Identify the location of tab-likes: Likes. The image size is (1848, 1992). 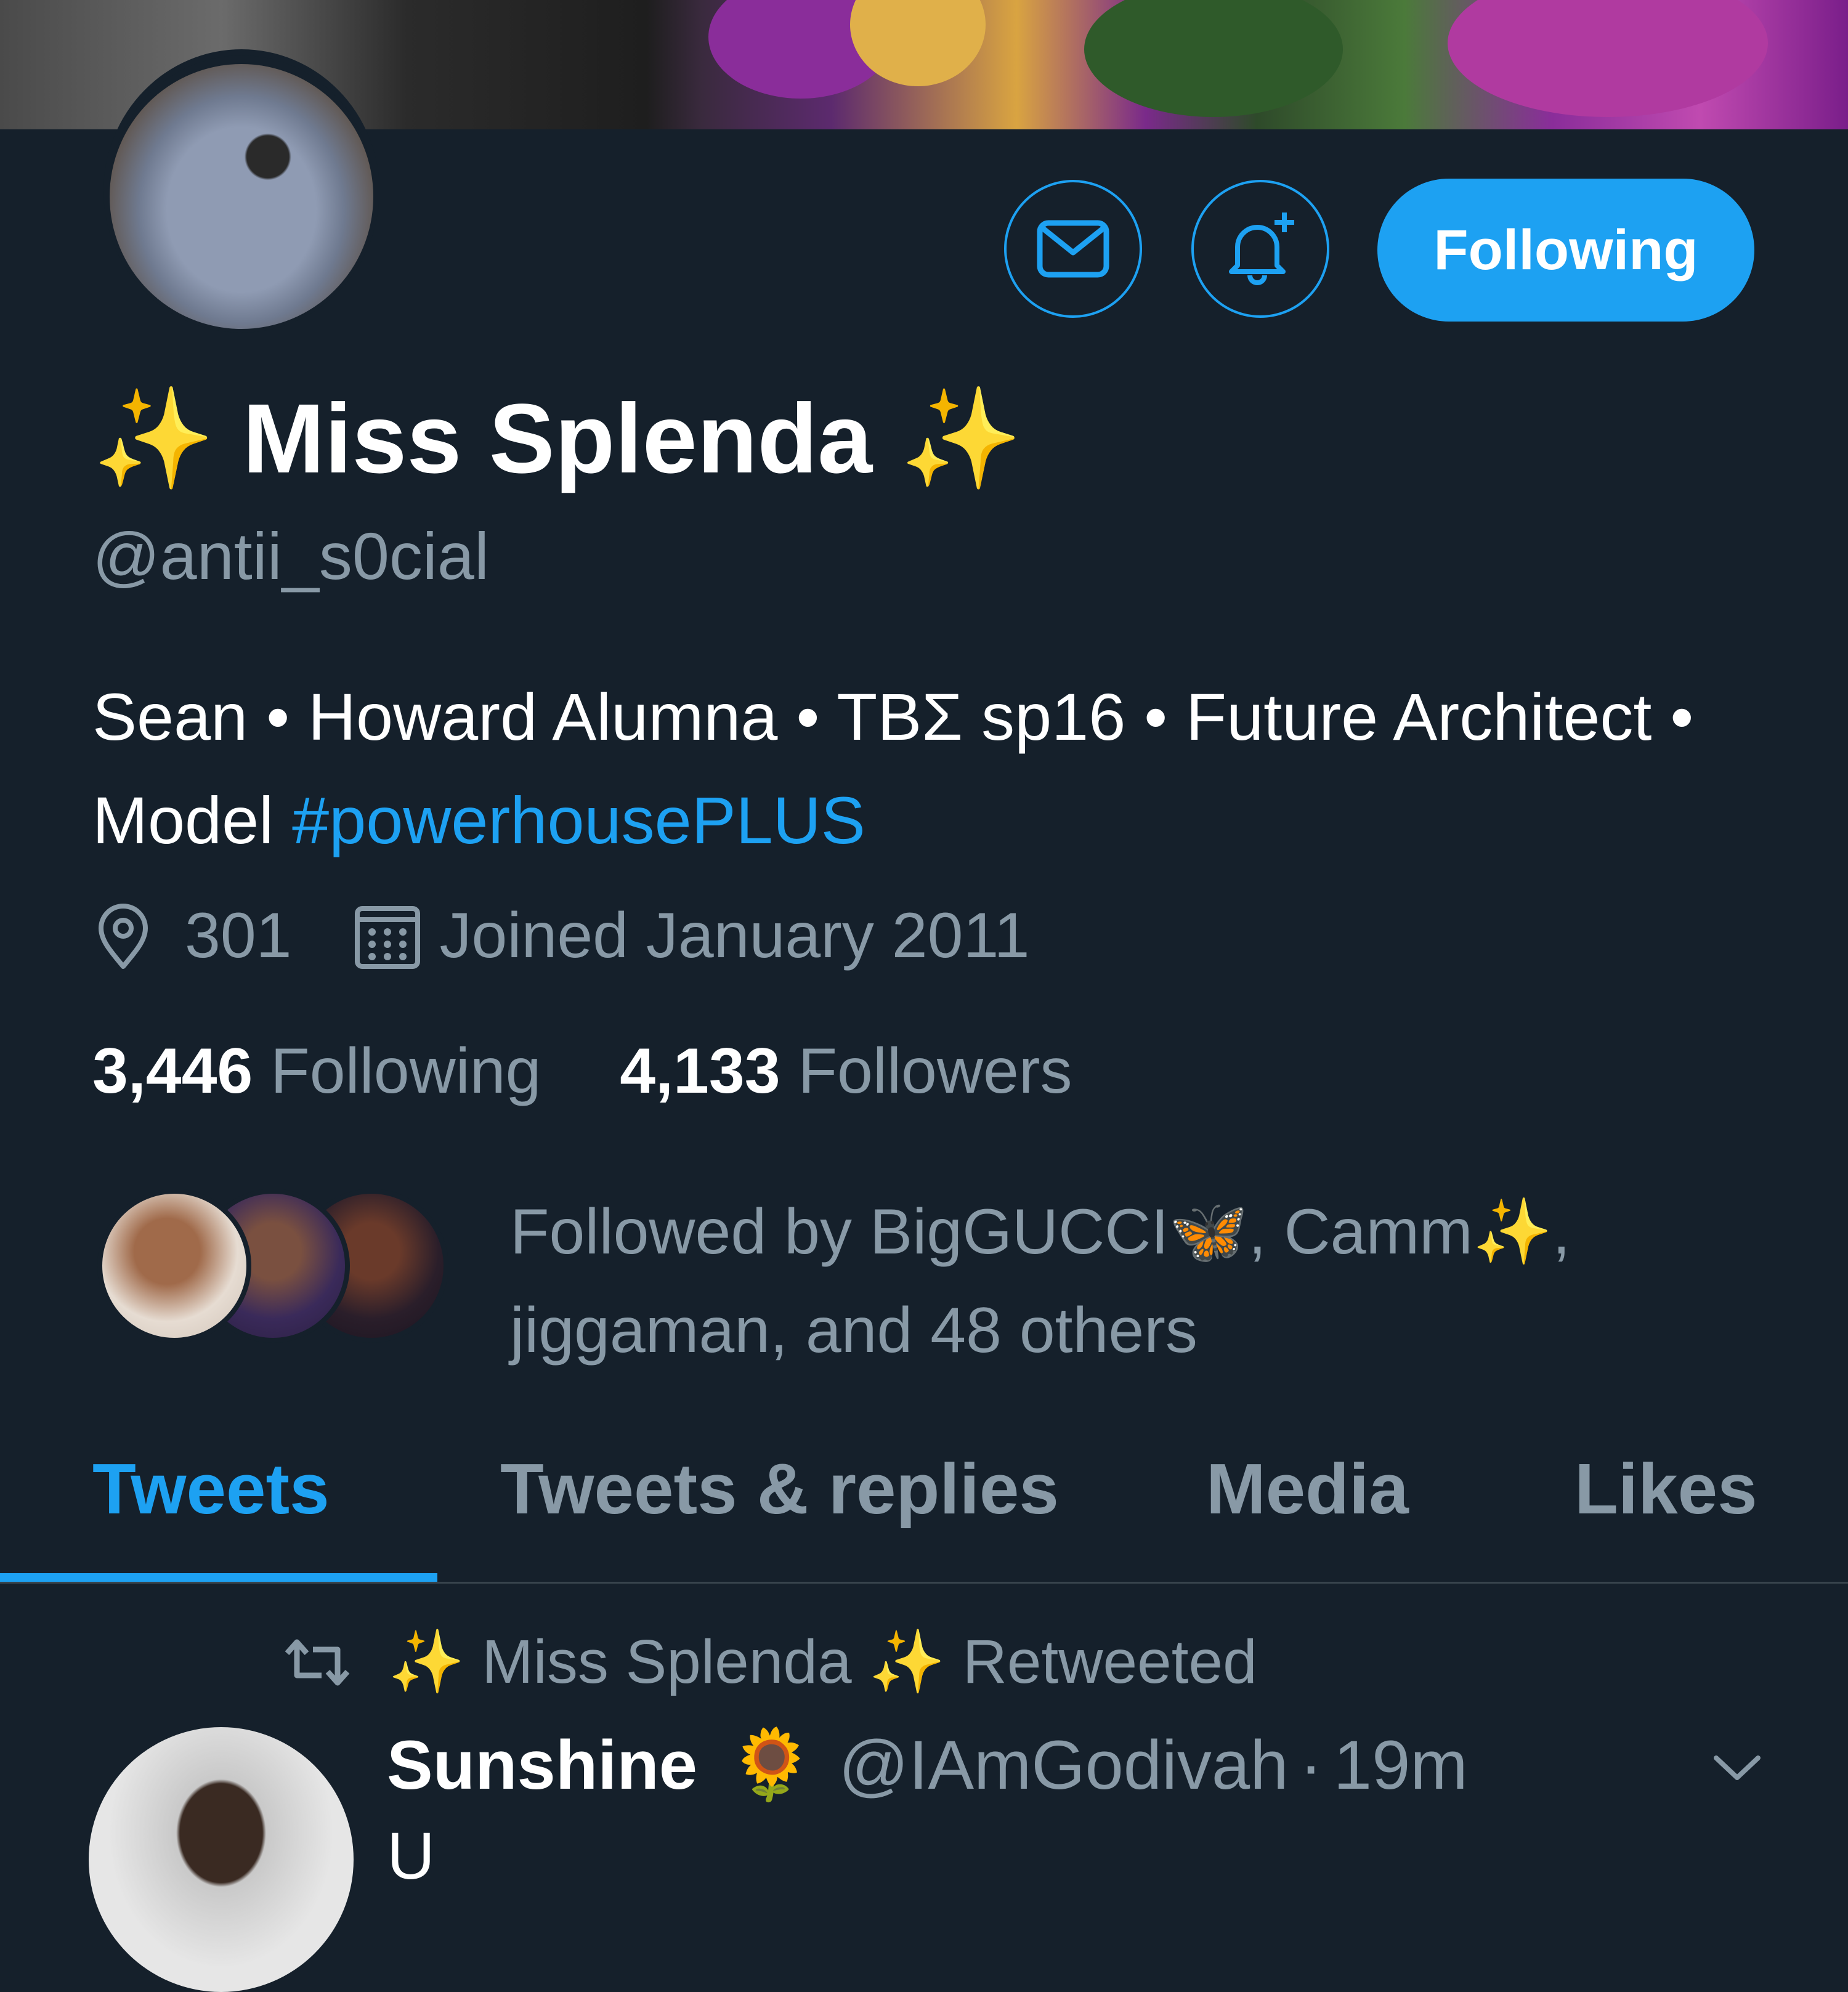
(1665, 1509).